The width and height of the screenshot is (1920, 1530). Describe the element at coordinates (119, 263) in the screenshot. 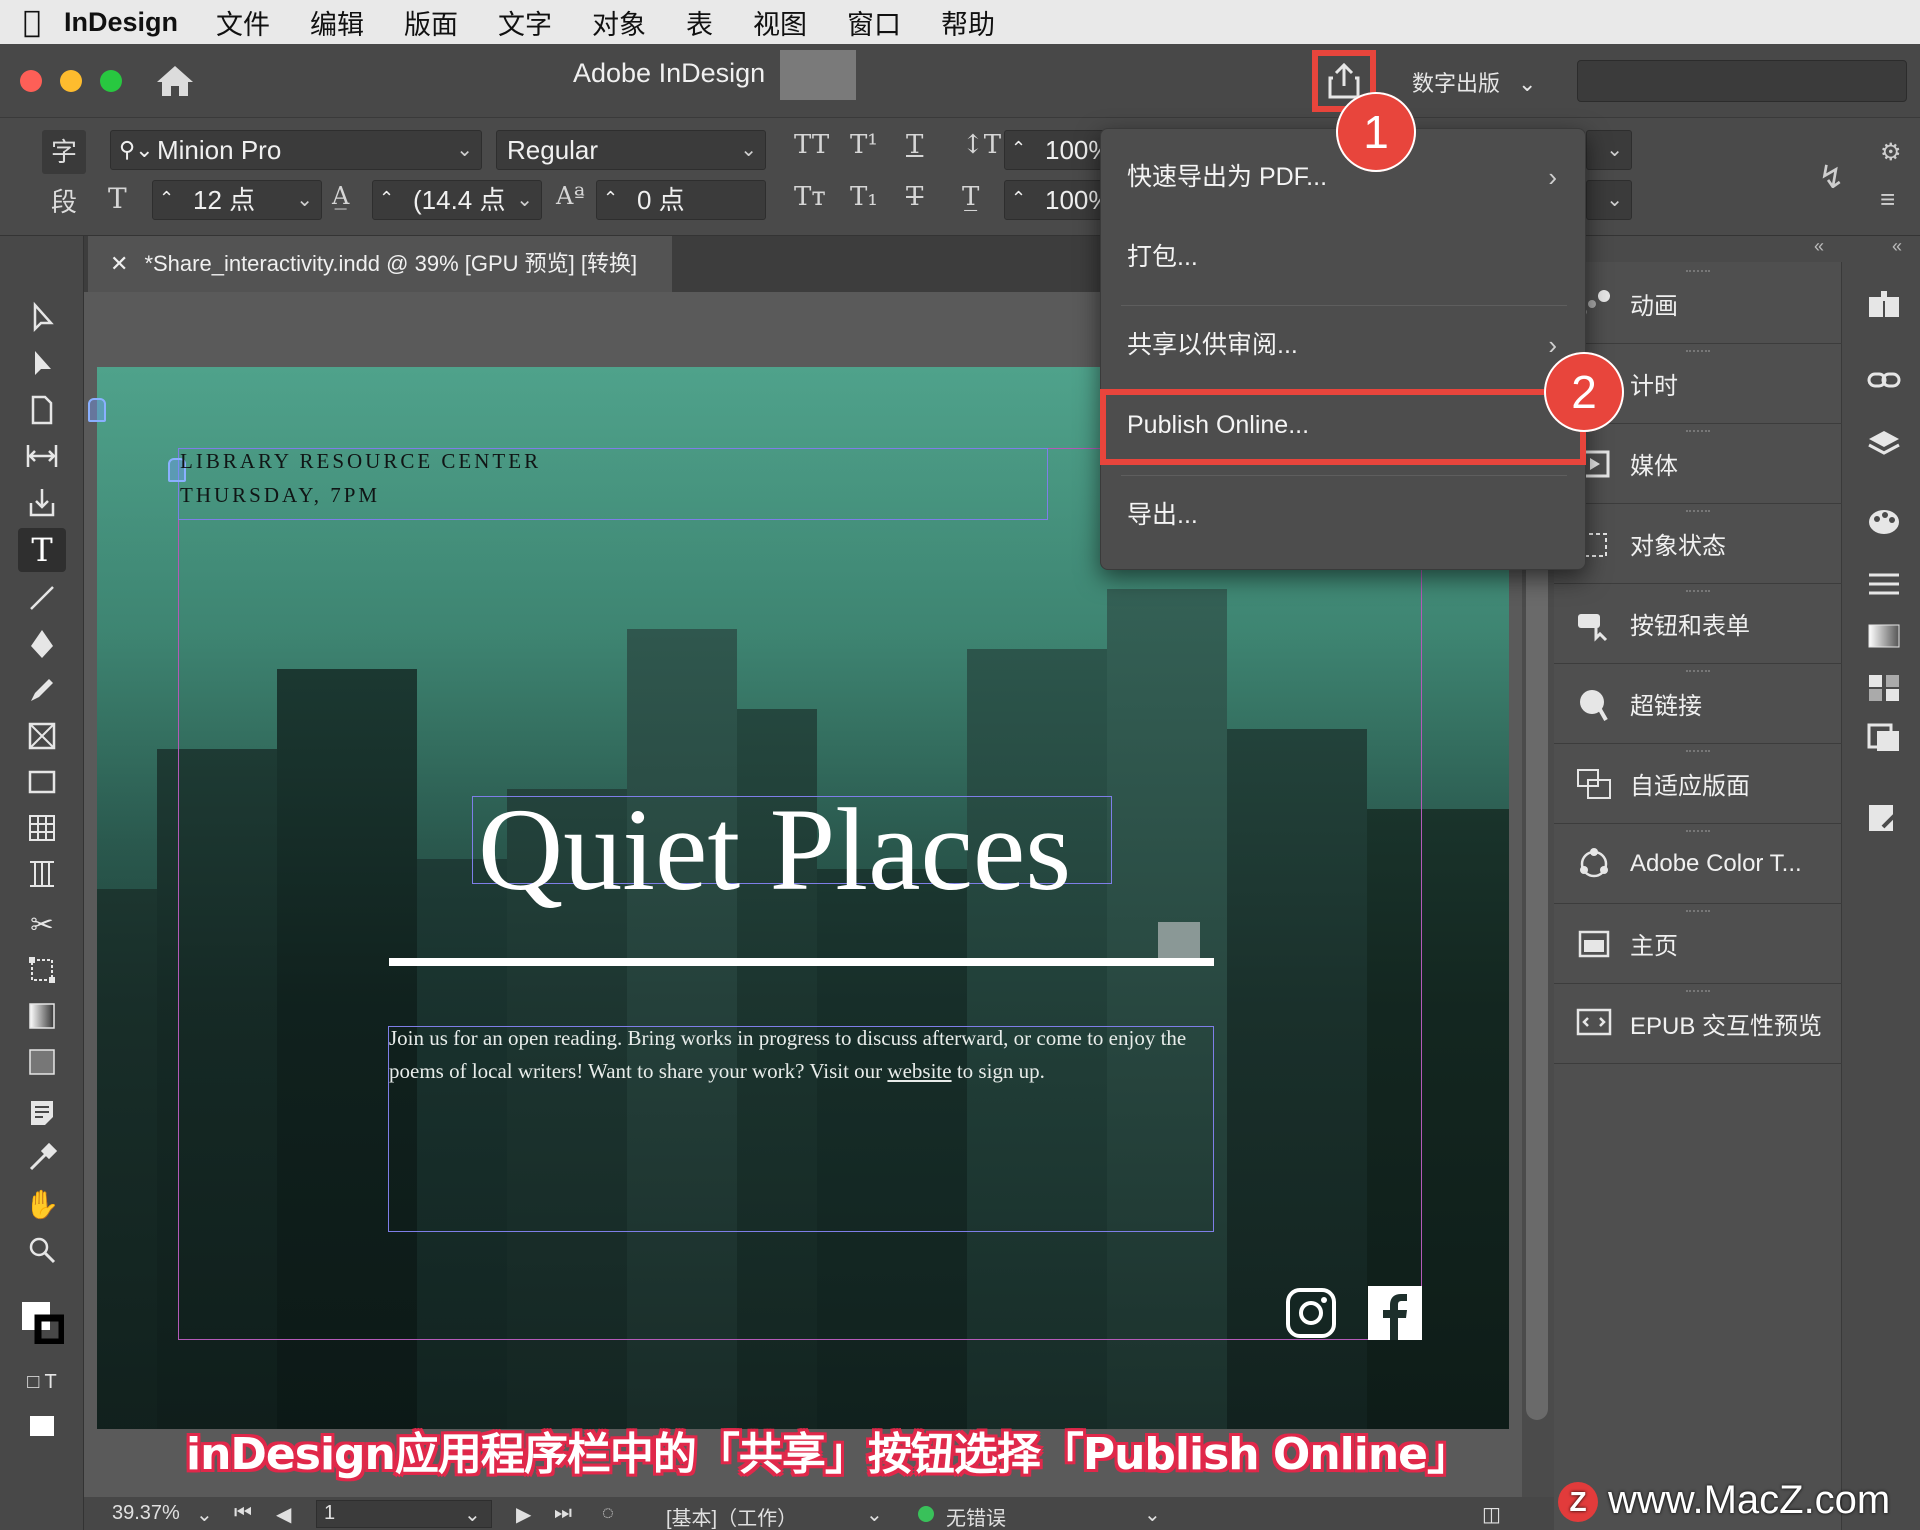

I see `close-icon: ✕` at that location.